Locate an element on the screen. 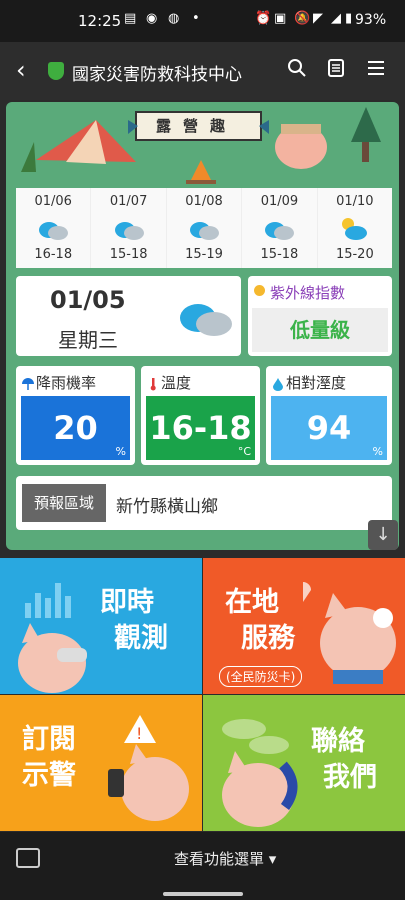  messenger-icon: ◉ is located at coordinates (152, 18).